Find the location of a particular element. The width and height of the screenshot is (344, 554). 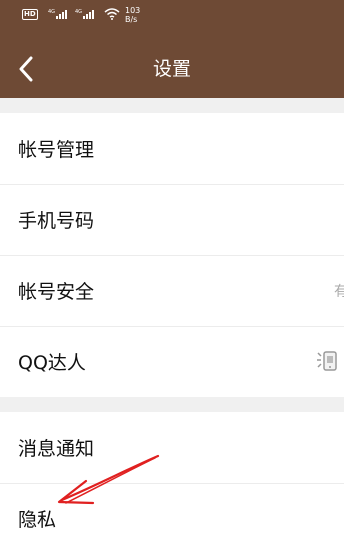

page-title: 设置 is located at coordinates (171, 69).